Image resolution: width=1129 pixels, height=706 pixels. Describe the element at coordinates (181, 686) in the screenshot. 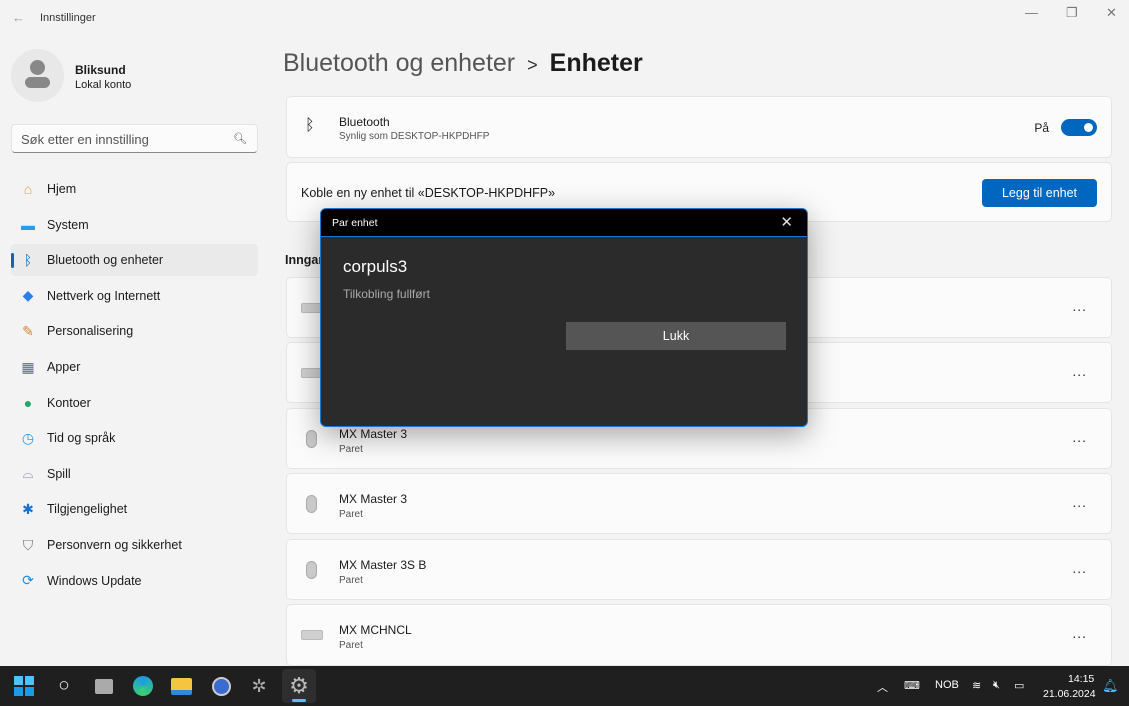

I see `file-explorer-icon` at that location.